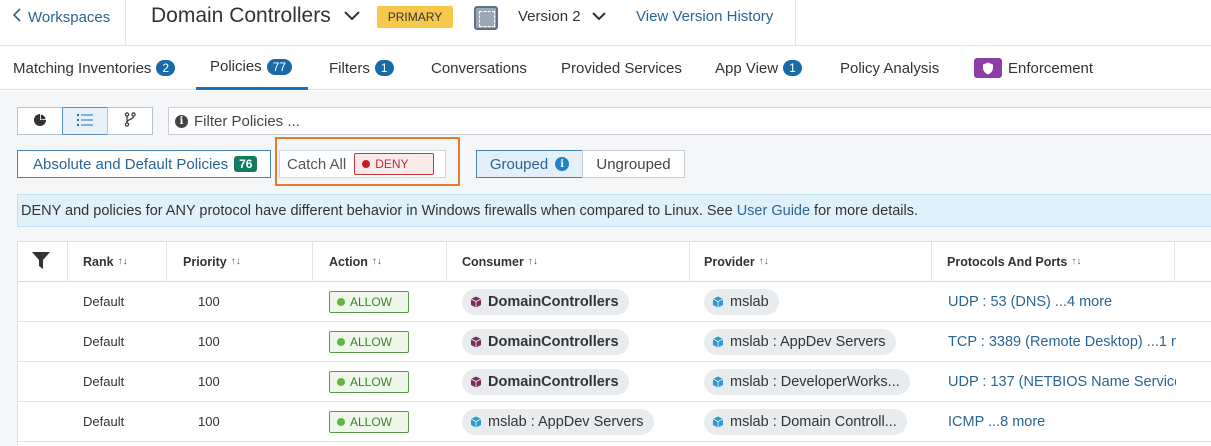  Describe the element at coordinates (105, 261) in the screenshot. I see `column-header-rank: Rank ↑↓` at that location.